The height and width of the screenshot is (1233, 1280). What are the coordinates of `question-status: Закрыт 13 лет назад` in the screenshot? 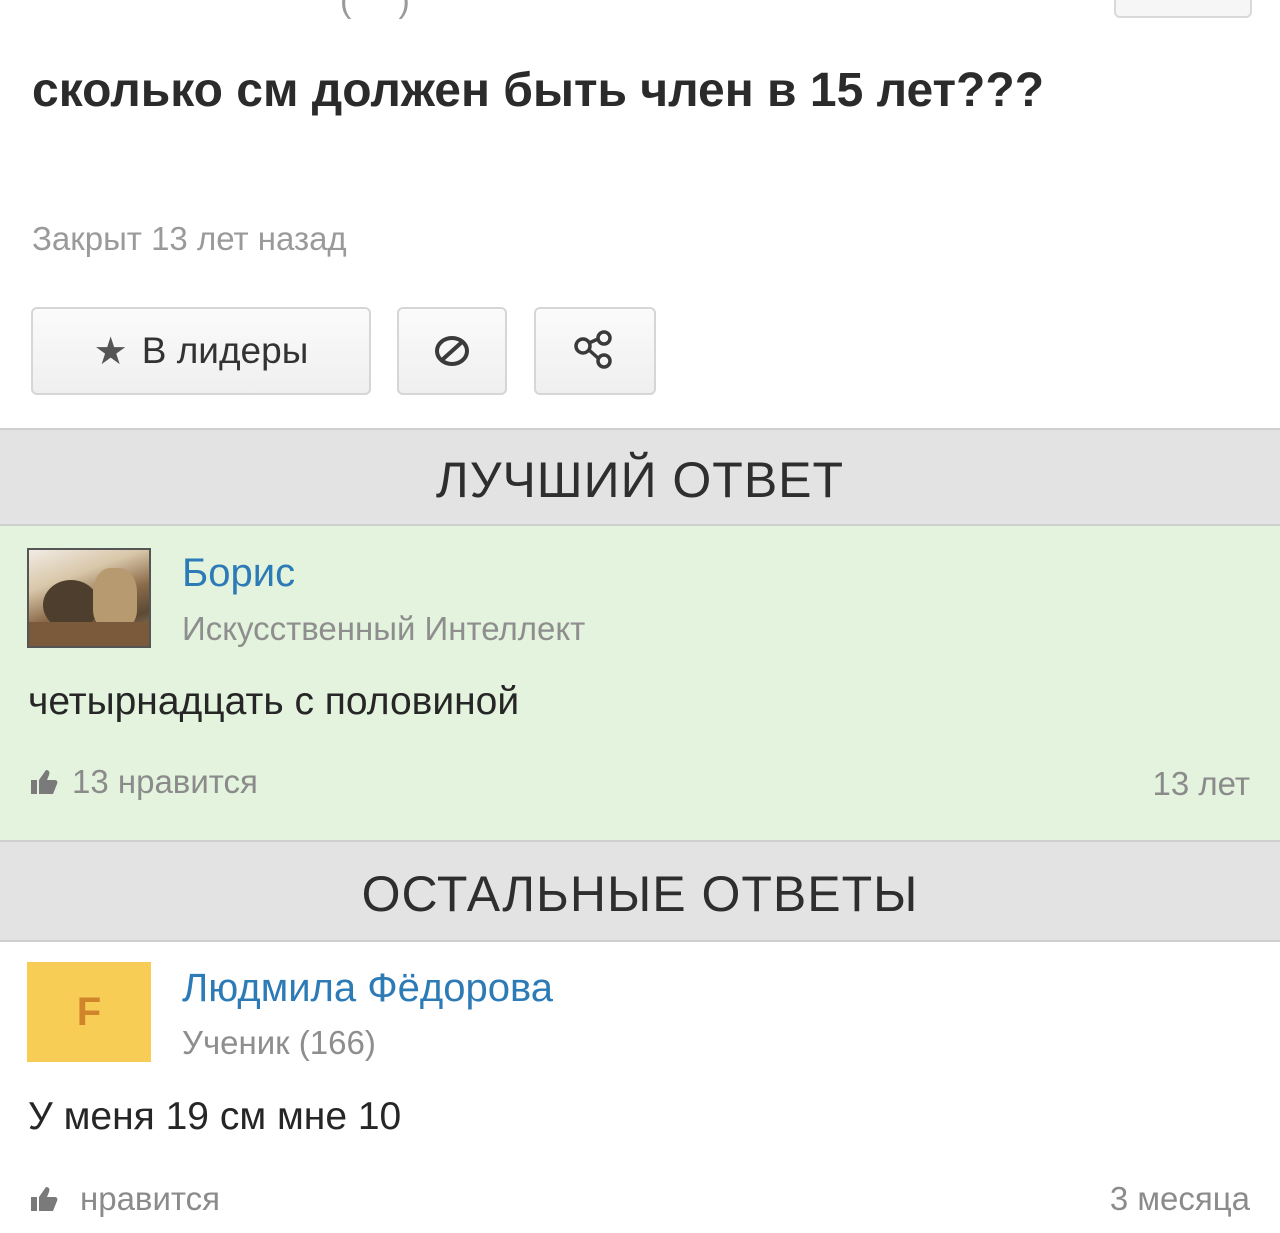 It's located at (189, 238).